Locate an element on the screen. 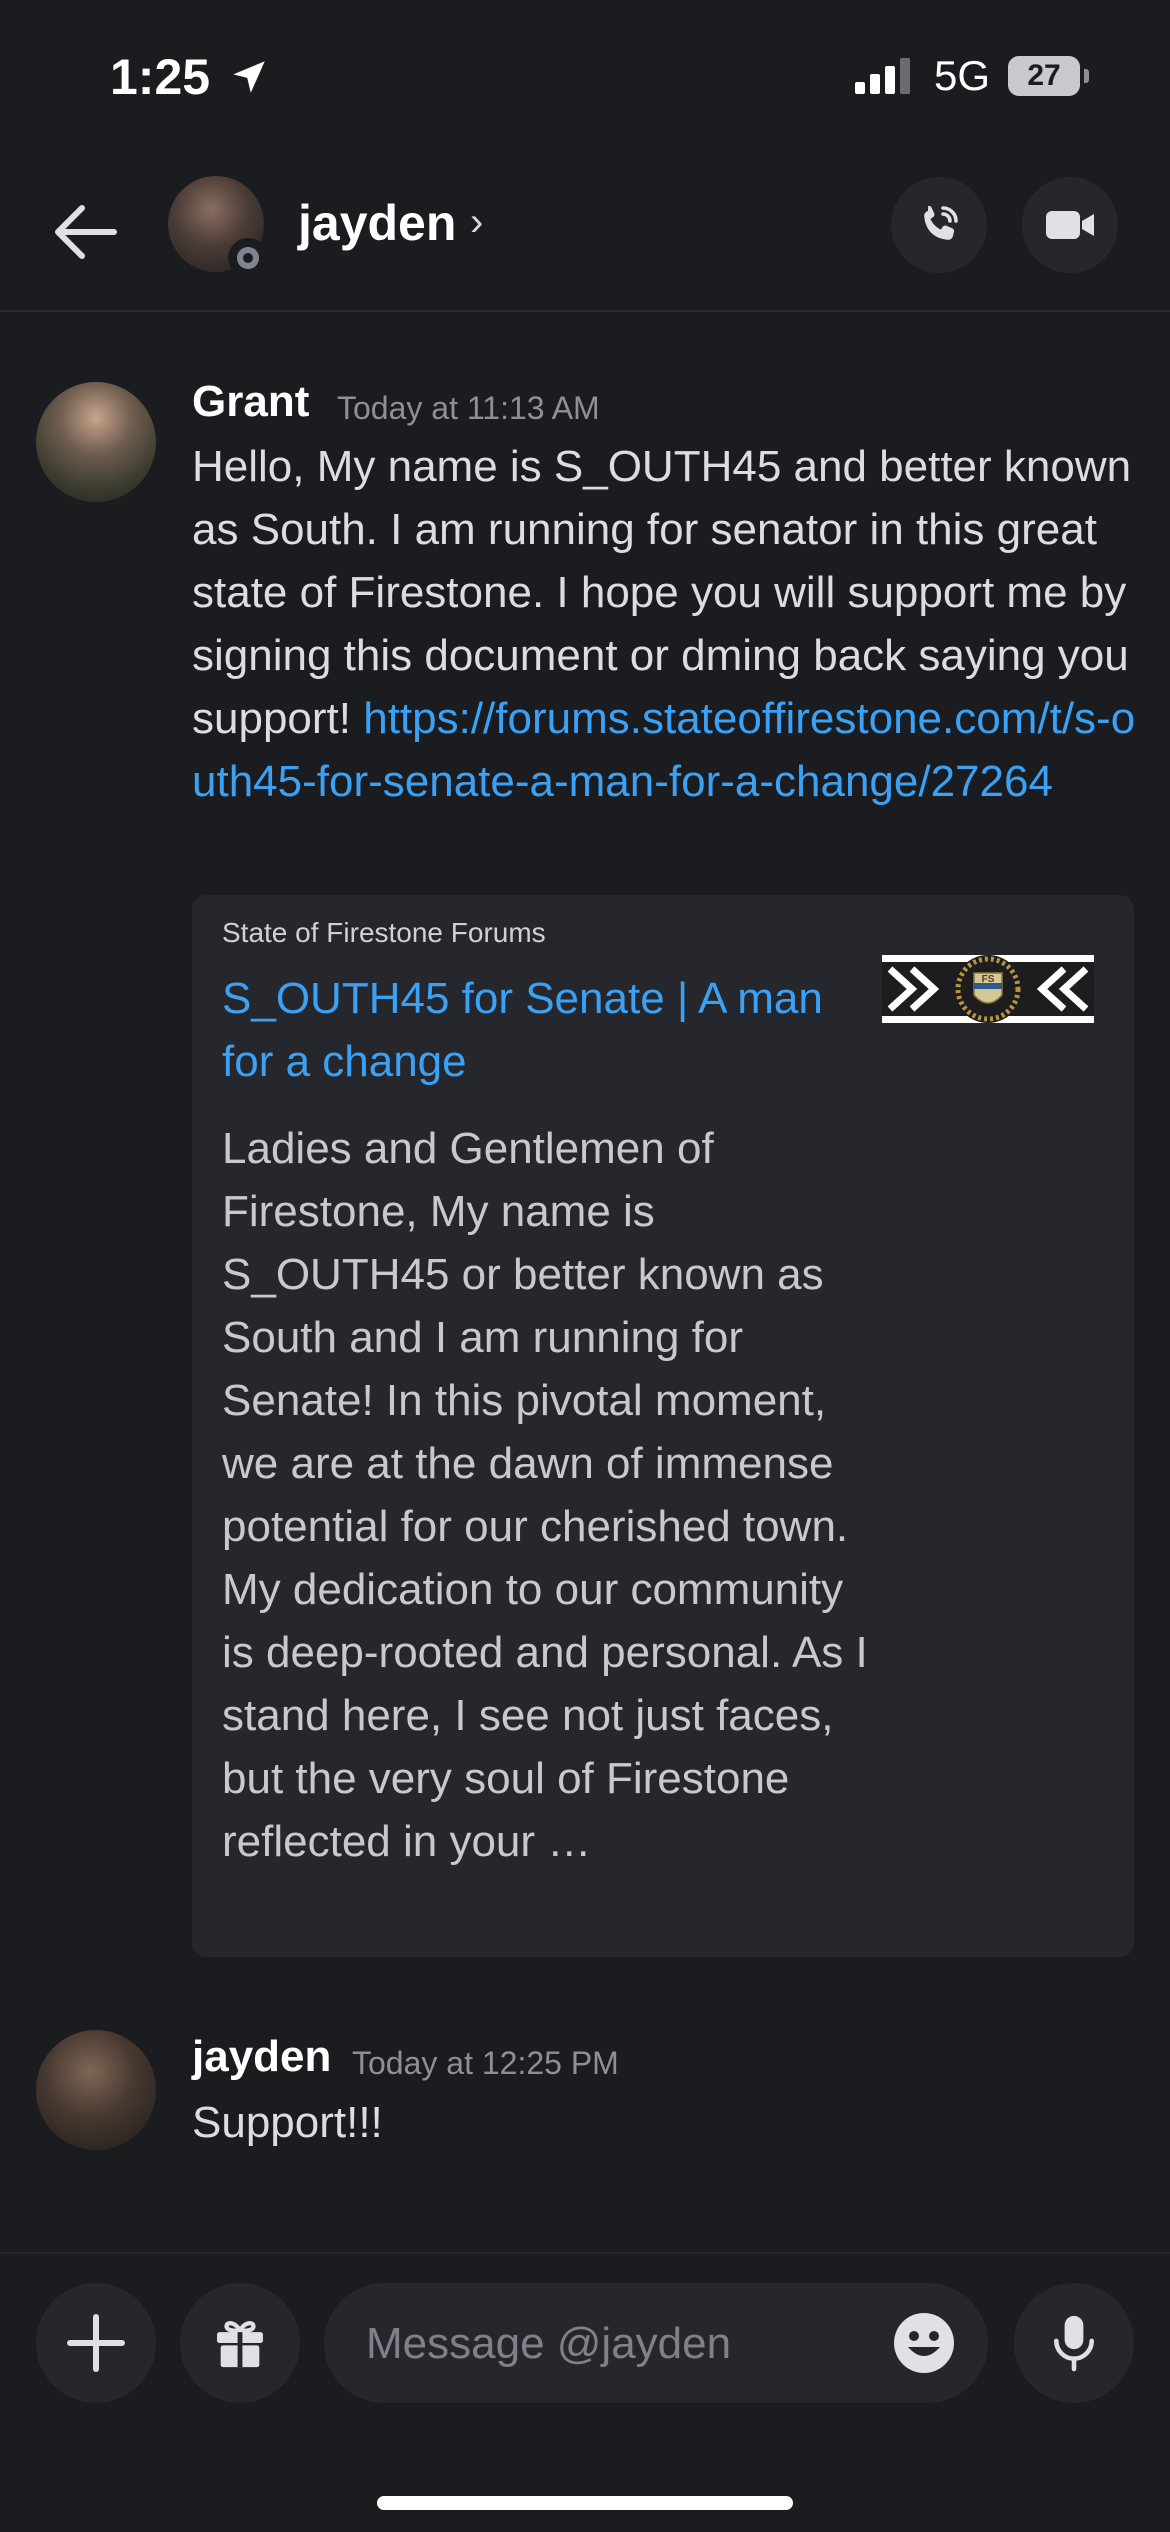 Image resolution: width=1170 pixels, height=2532 pixels. add-attachment-button is located at coordinates (96, 2343).